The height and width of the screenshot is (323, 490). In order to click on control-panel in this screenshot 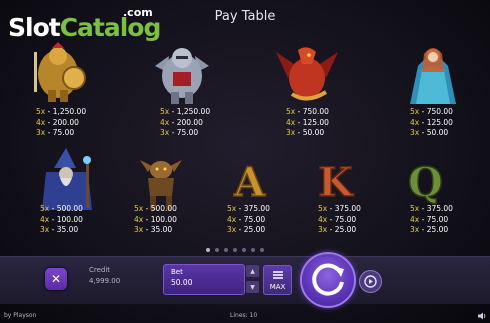, I will do `click(245, 280)`.